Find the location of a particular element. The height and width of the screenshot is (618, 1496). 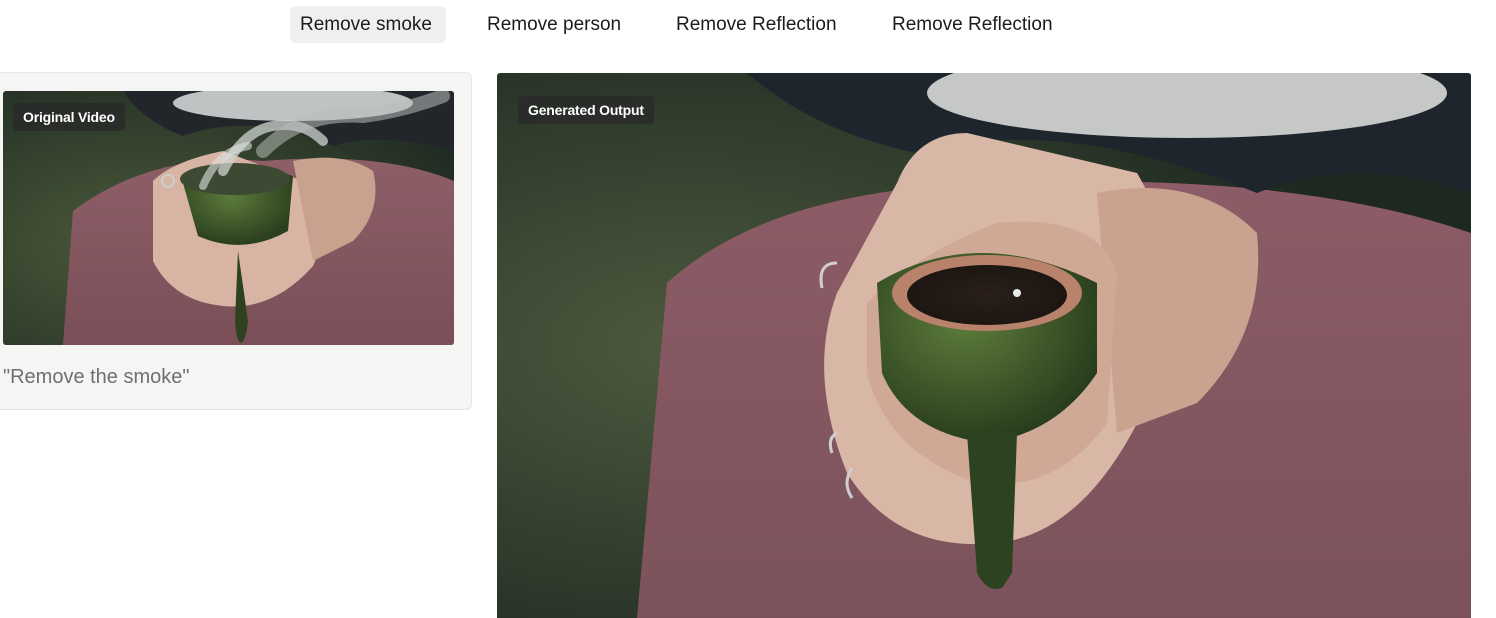

tab-remove-smoke: Remove smoke is located at coordinates (368, 24).